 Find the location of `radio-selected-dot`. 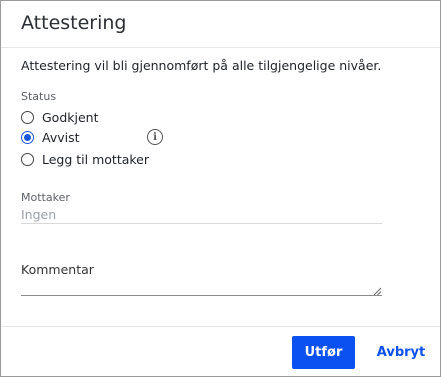

radio-selected-dot is located at coordinates (27, 137).